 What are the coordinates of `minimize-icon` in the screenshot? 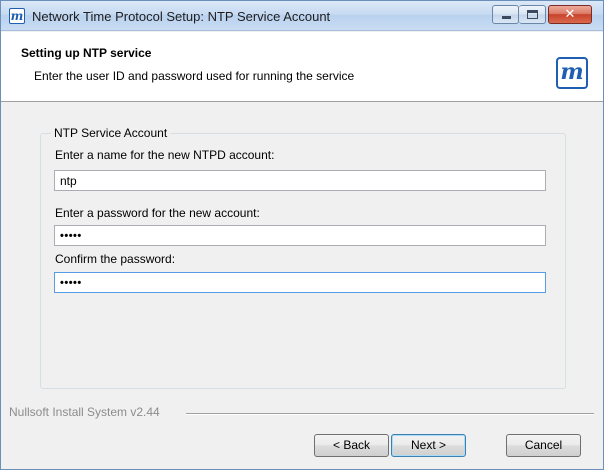 It's located at (506, 17).